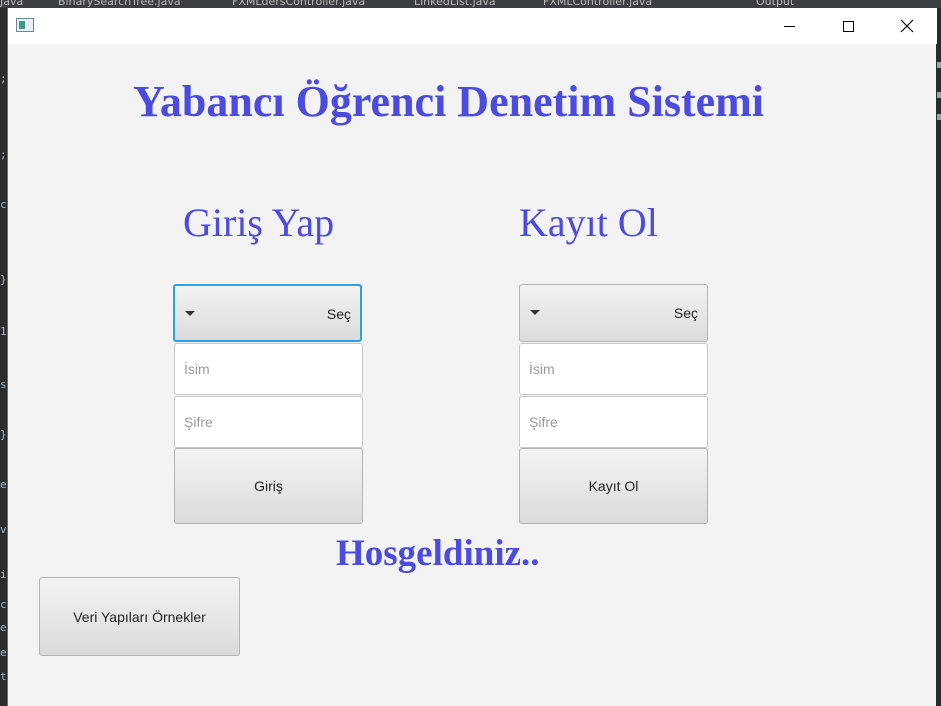 This screenshot has width=941, height=706. Describe the element at coordinates (613, 486) in the screenshot. I see `register-button: Kayıt Ol` at that location.